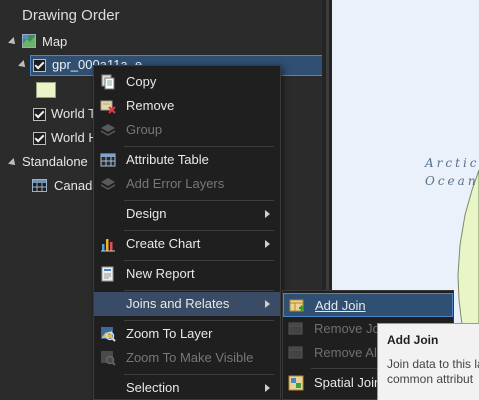  Describe the element at coordinates (175, 183) in the screenshot. I see `menu-item-label: Add Error Layers` at that location.